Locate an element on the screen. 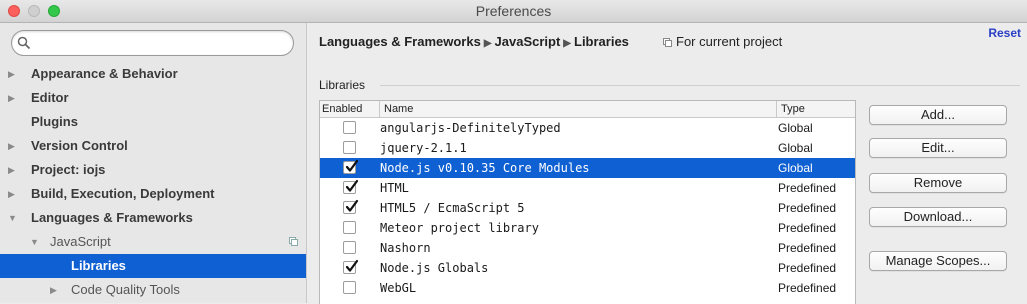 Image resolution: width=1027 pixels, height=304 pixels. search-icon is located at coordinates (24, 43).